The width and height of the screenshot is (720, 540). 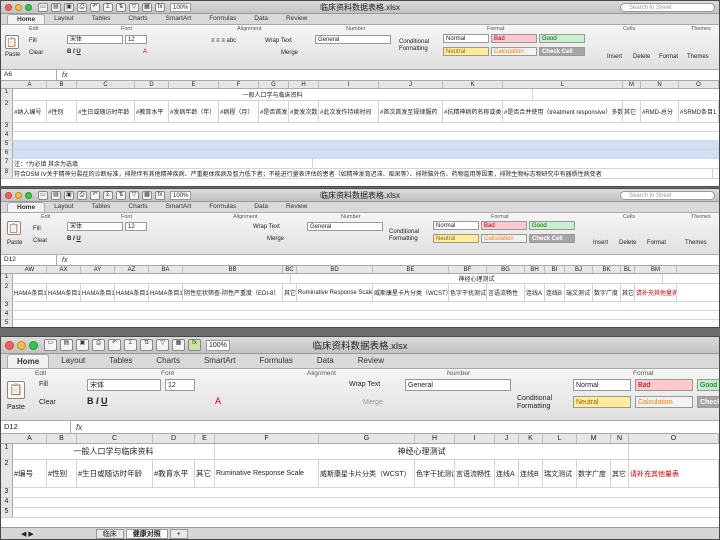 What do you see at coordinates (274, 111) in the screenshot?
I see `header-cell: #是否首发` at bounding box center [274, 111].